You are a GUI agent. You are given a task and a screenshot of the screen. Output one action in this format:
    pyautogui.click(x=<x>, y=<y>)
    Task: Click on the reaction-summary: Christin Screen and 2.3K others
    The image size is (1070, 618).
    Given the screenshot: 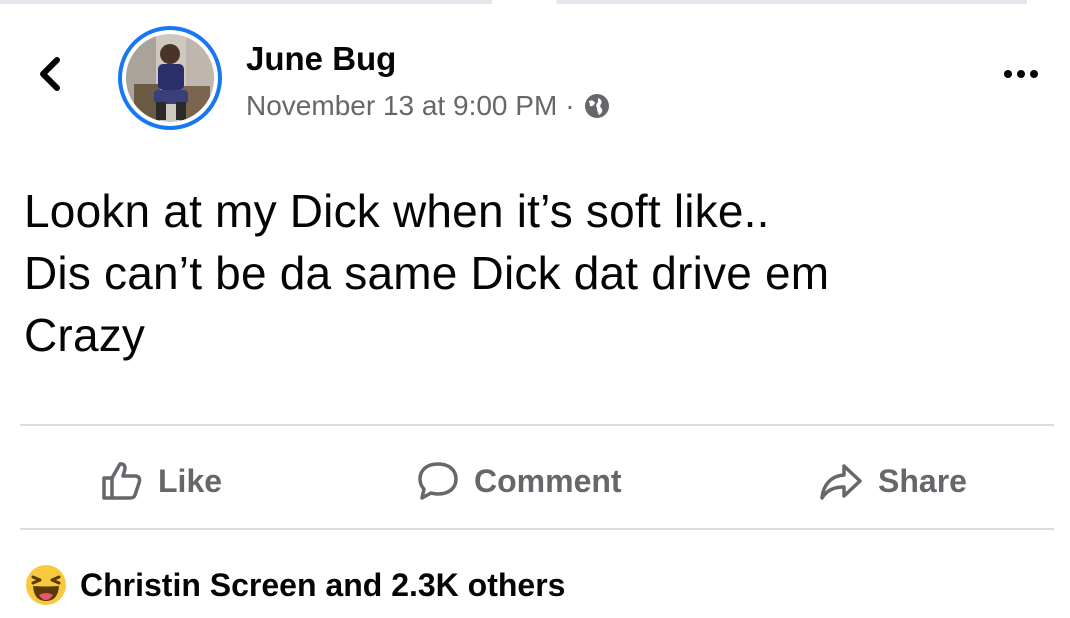 What is the action you would take?
    pyautogui.click(x=294, y=585)
    